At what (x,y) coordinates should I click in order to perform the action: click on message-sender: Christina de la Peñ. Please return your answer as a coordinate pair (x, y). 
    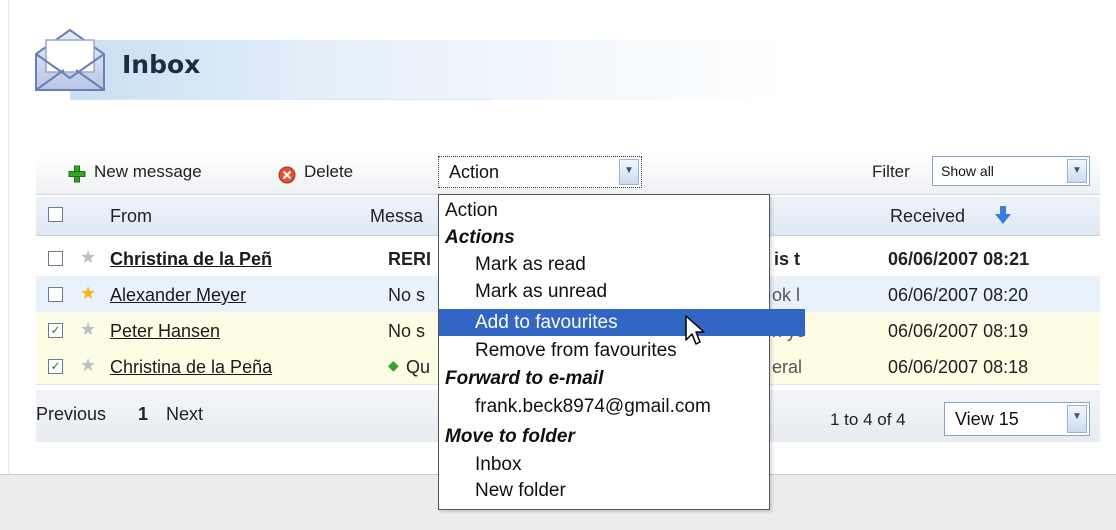
    Looking at the image, I should click on (220, 259).